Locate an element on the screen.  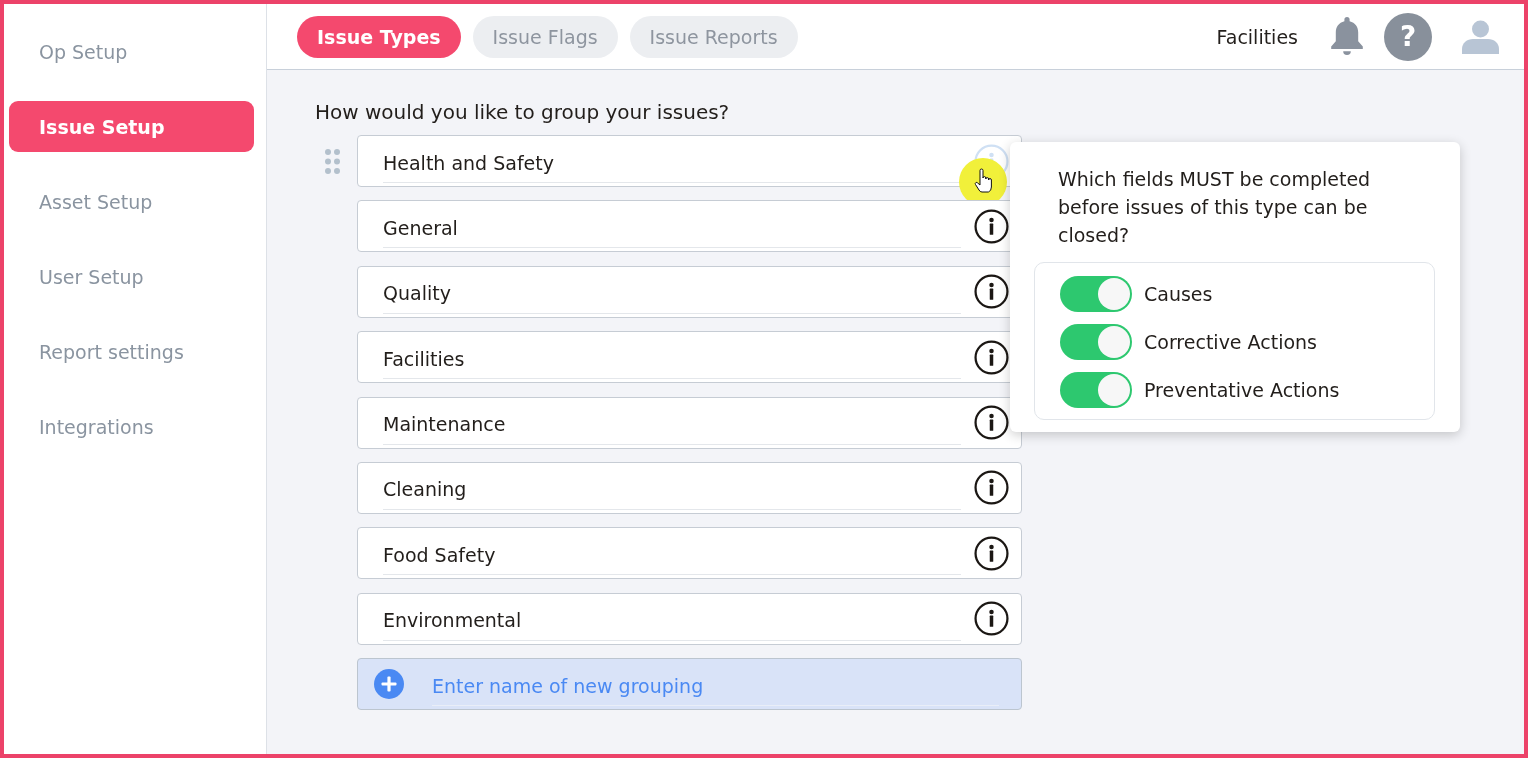
group-name-field: Maintenance is located at coordinates (689, 422).